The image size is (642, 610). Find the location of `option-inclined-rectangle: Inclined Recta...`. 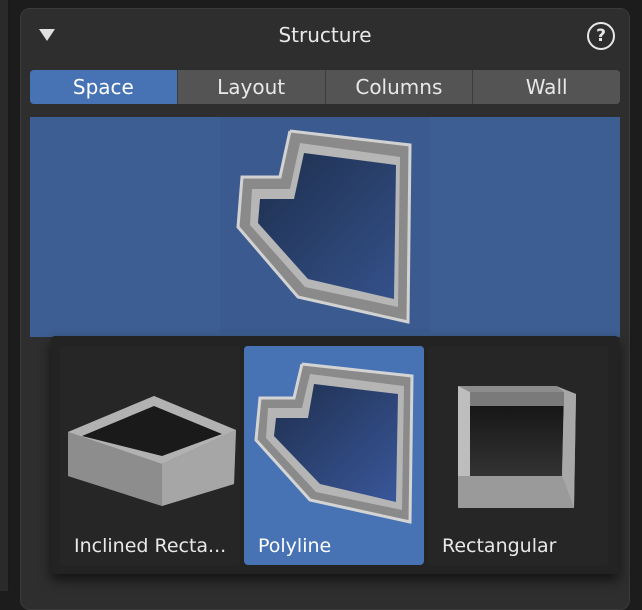

option-inclined-rectangle: Inclined Recta... is located at coordinates (150, 455).